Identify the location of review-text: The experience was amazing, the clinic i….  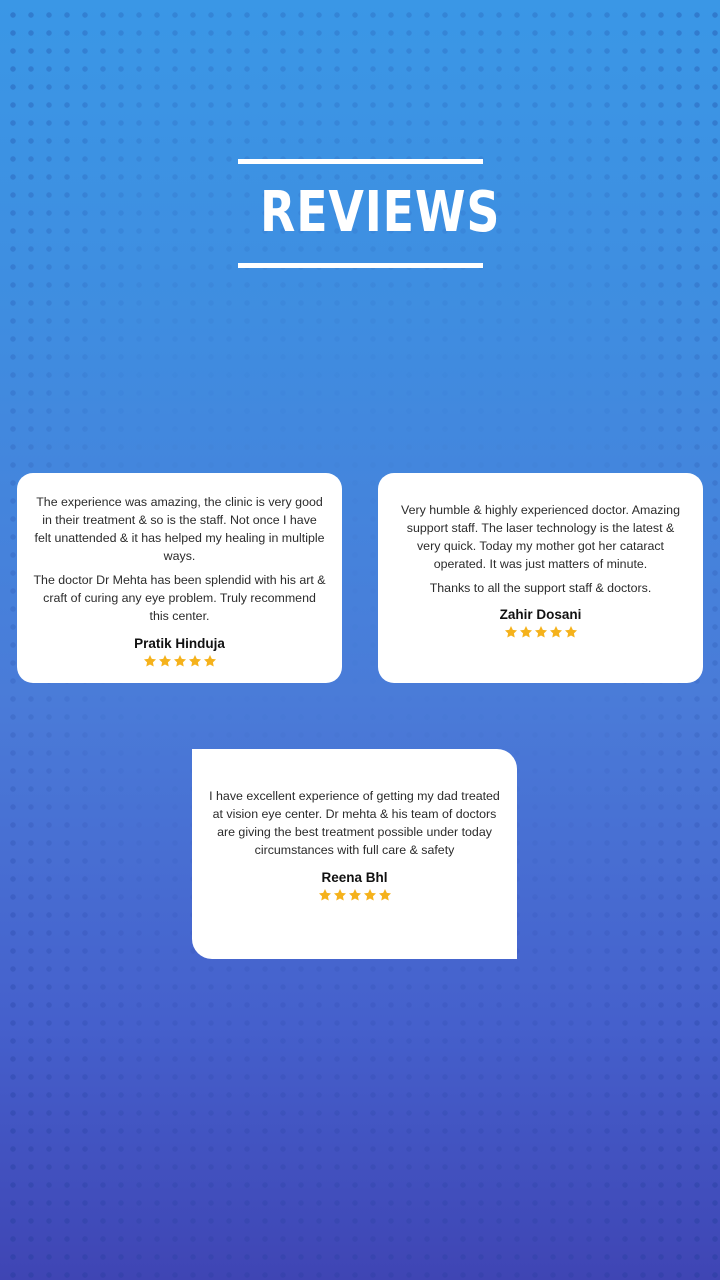
(179, 529).